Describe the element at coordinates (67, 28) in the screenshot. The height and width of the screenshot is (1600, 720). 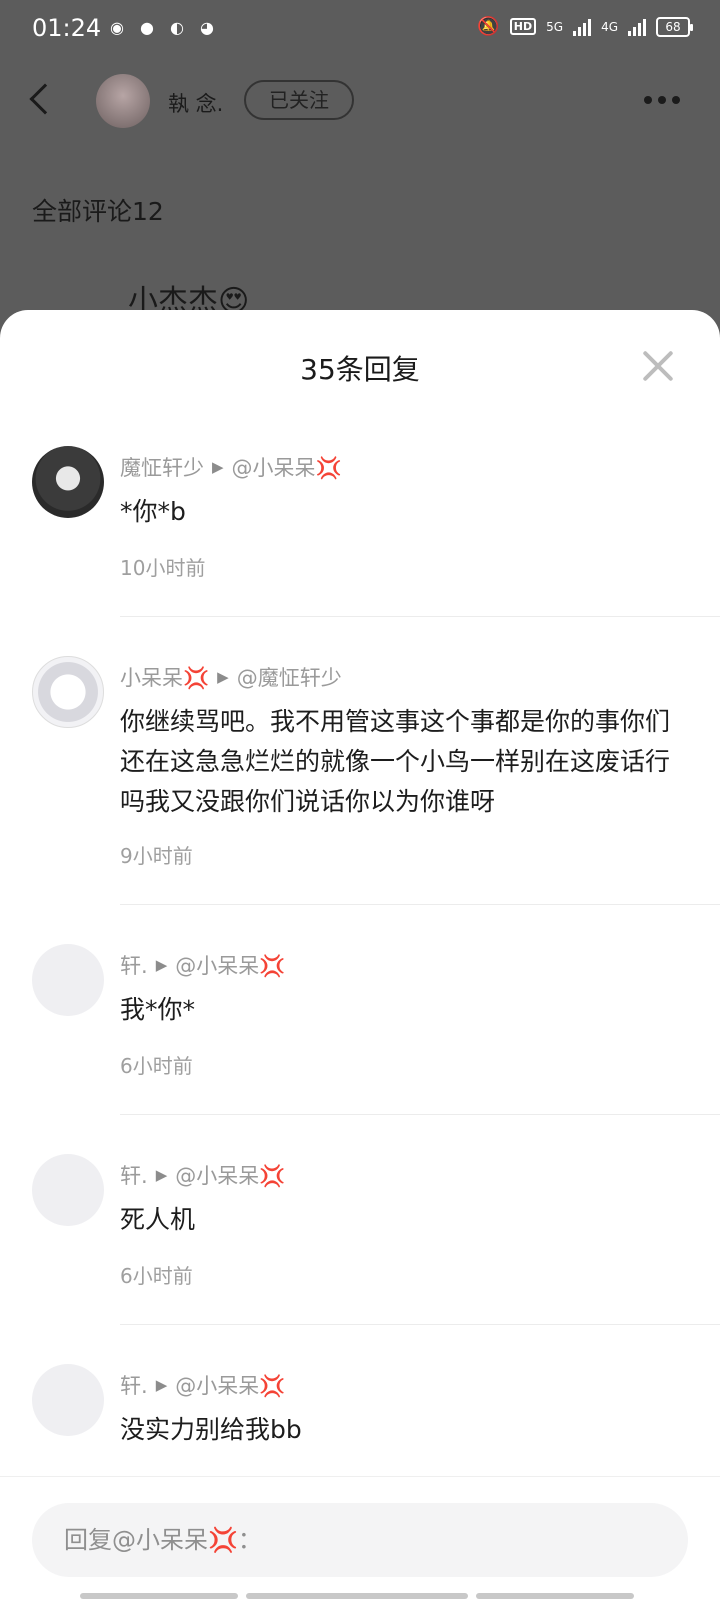
I see `status-time: 01:24` at that location.